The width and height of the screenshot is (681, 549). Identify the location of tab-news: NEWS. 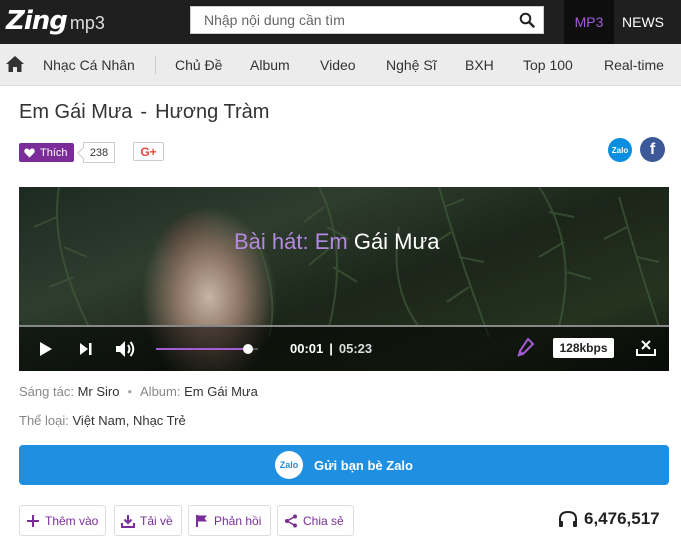
(643, 22).